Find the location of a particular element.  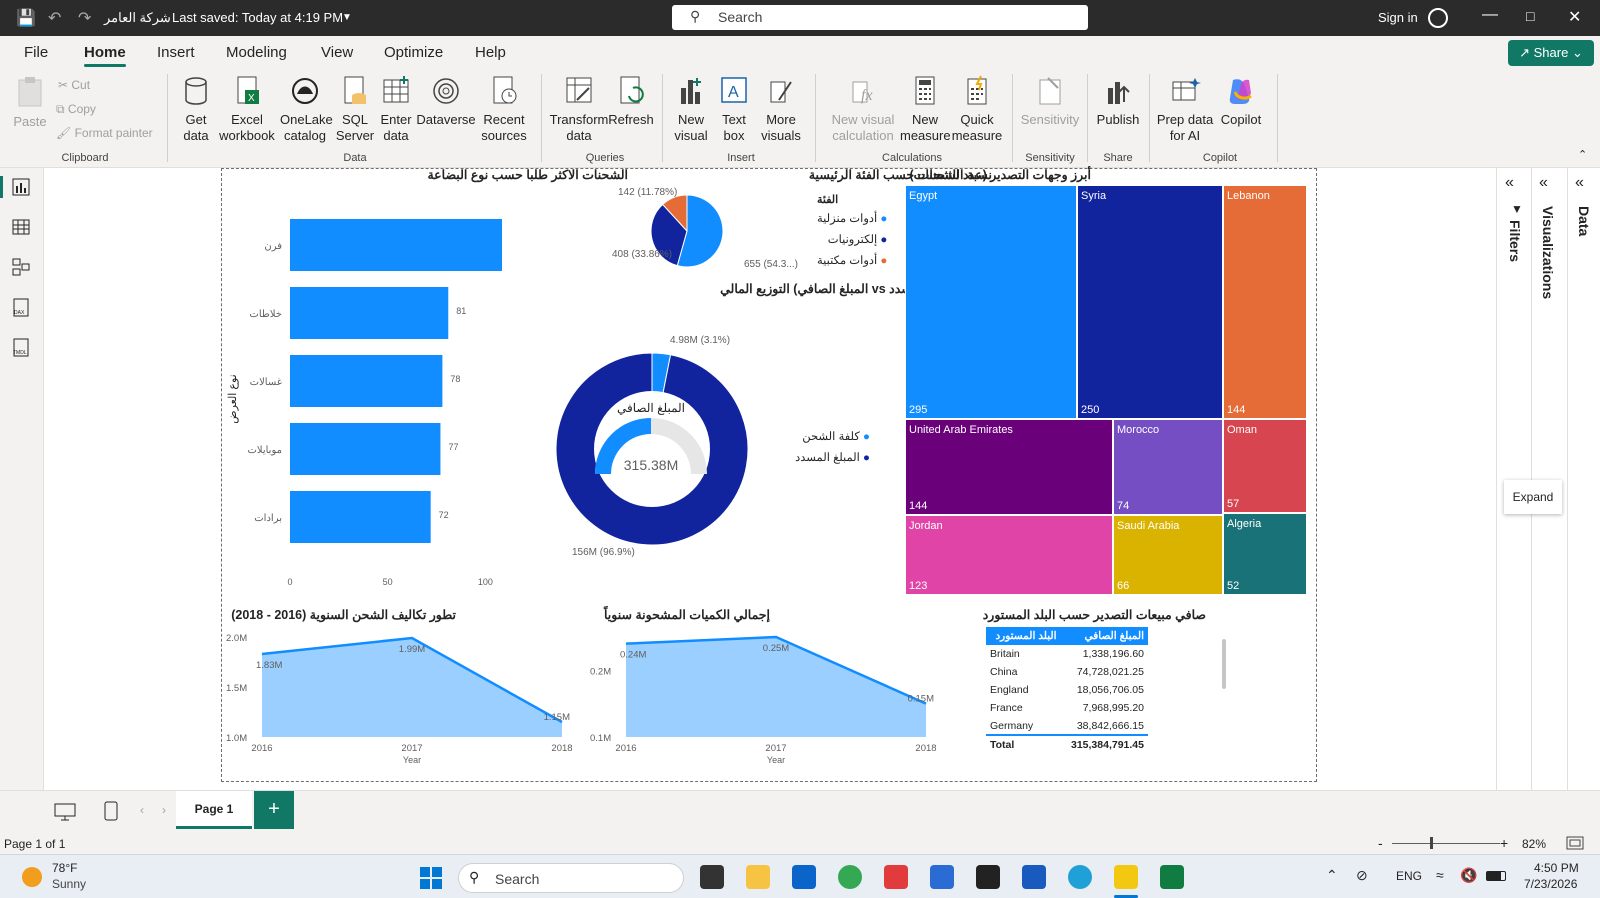

word-icon is located at coordinates (1034, 877).